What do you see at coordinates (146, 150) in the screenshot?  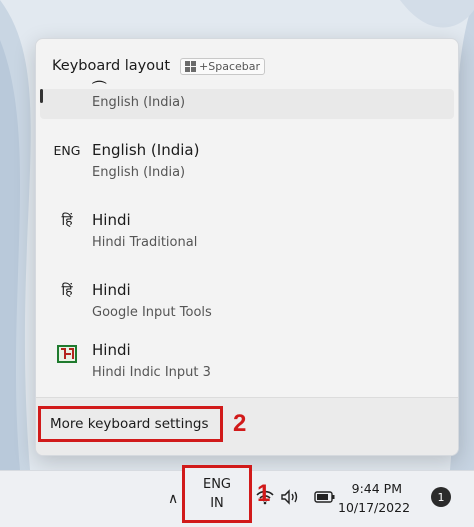 I see `layout-item-name: English (India)` at bounding box center [146, 150].